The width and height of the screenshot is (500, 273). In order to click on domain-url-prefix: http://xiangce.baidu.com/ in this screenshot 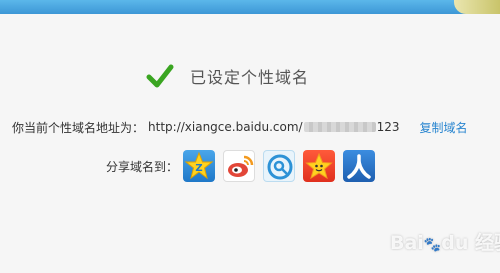, I will do `click(225, 127)`.